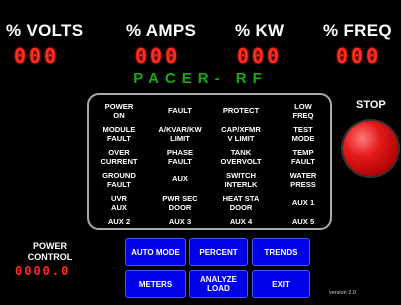  Describe the element at coordinates (241, 134) in the screenshot. I see `fault-item-cap-xfmr: CAP/XFMR V LIMIT` at that location.